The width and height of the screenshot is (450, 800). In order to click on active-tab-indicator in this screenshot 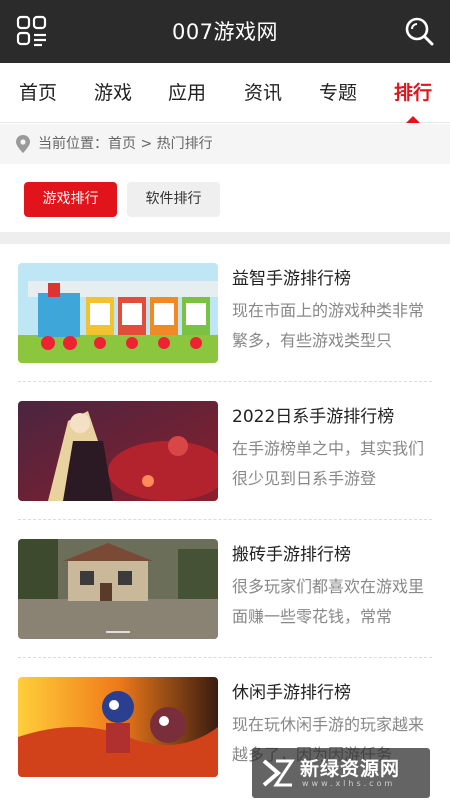, I will do `click(413, 119)`.